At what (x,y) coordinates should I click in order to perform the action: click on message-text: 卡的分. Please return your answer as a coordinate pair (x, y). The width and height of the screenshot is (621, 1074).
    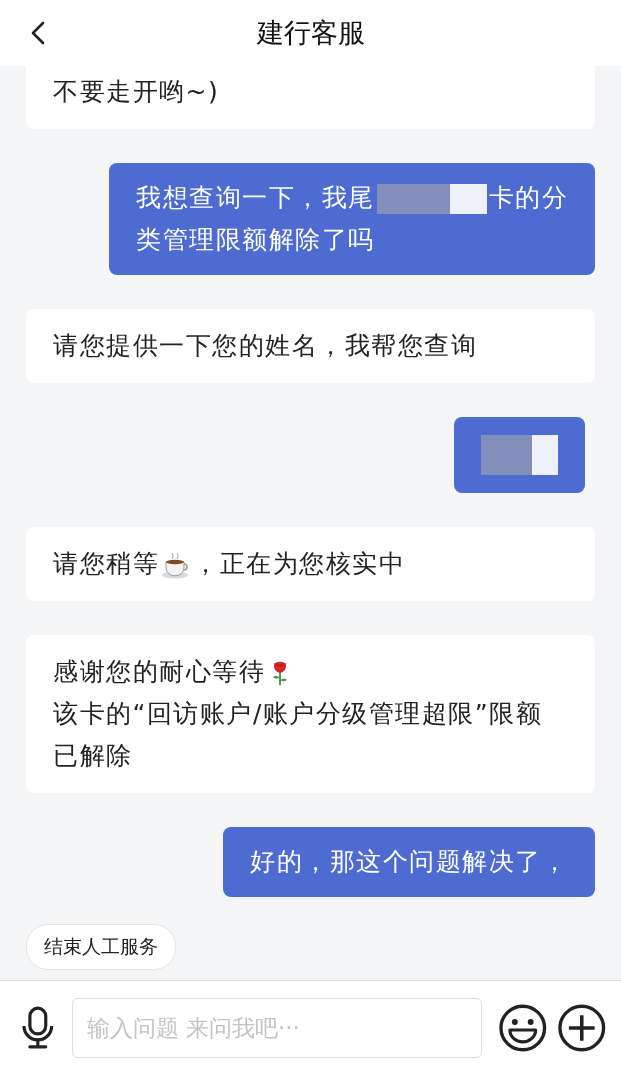
    Looking at the image, I should click on (528, 197).